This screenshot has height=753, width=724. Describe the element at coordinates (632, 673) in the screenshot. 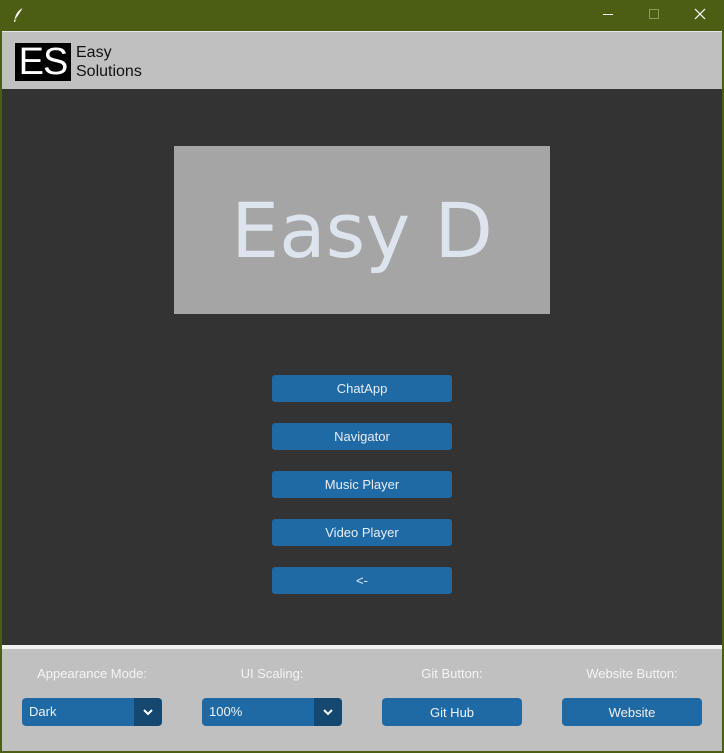

I see `website-button-label: Website Button:` at that location.